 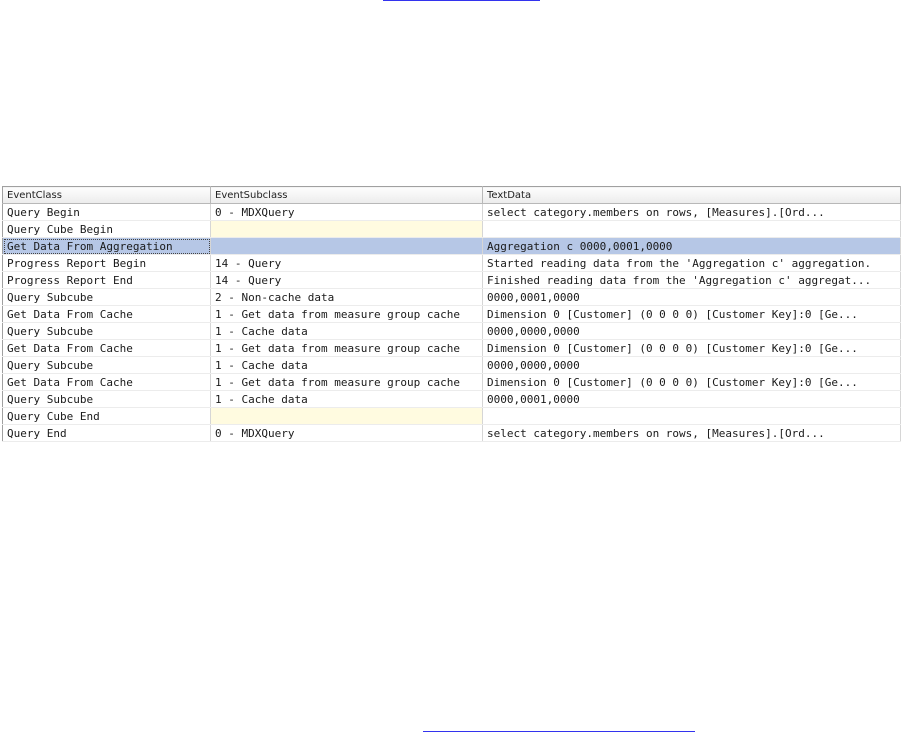 What do you see at coordinates (461, 0) in the screenshot?
I see `hyperlink-underline-top` at bounding box center [461, 0].